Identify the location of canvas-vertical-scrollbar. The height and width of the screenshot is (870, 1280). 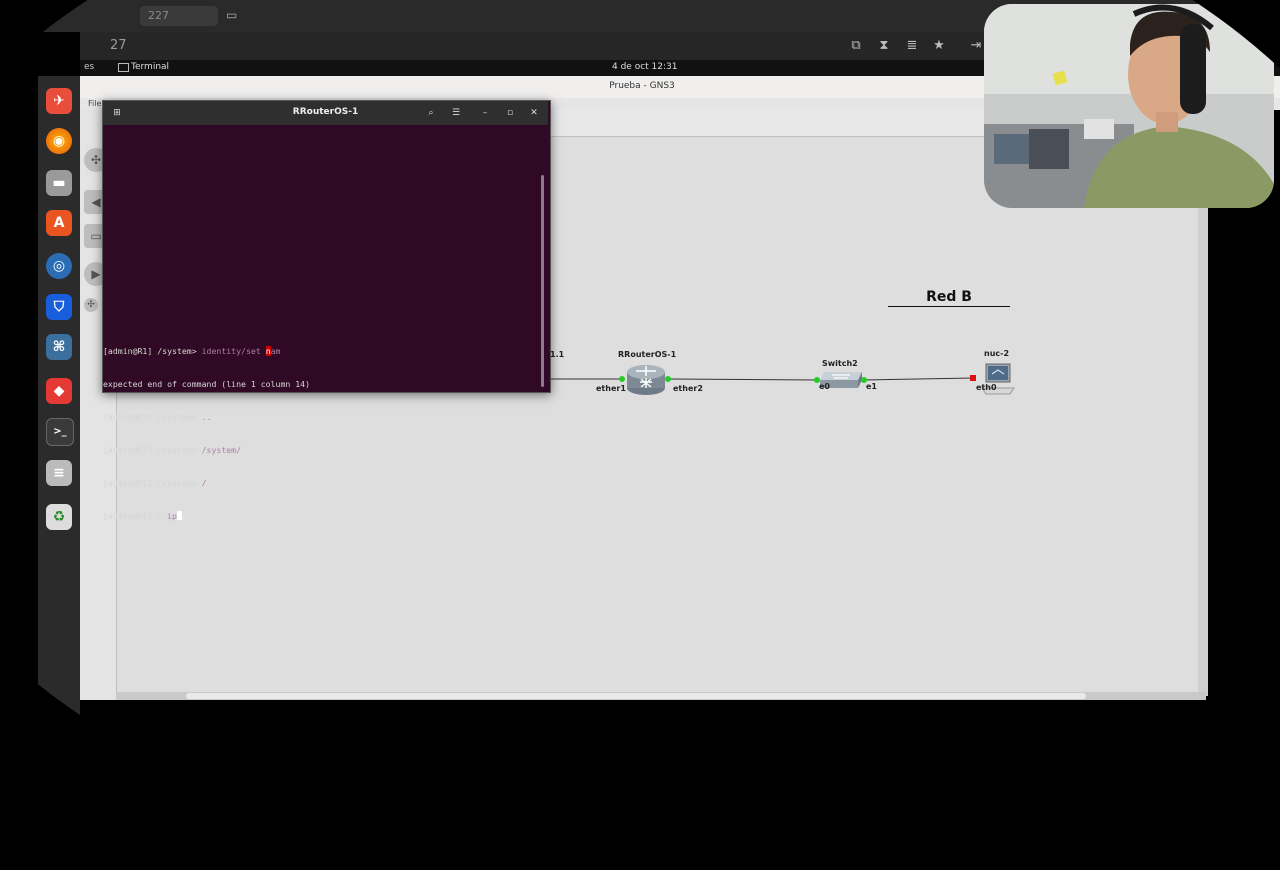
(1203, 416).